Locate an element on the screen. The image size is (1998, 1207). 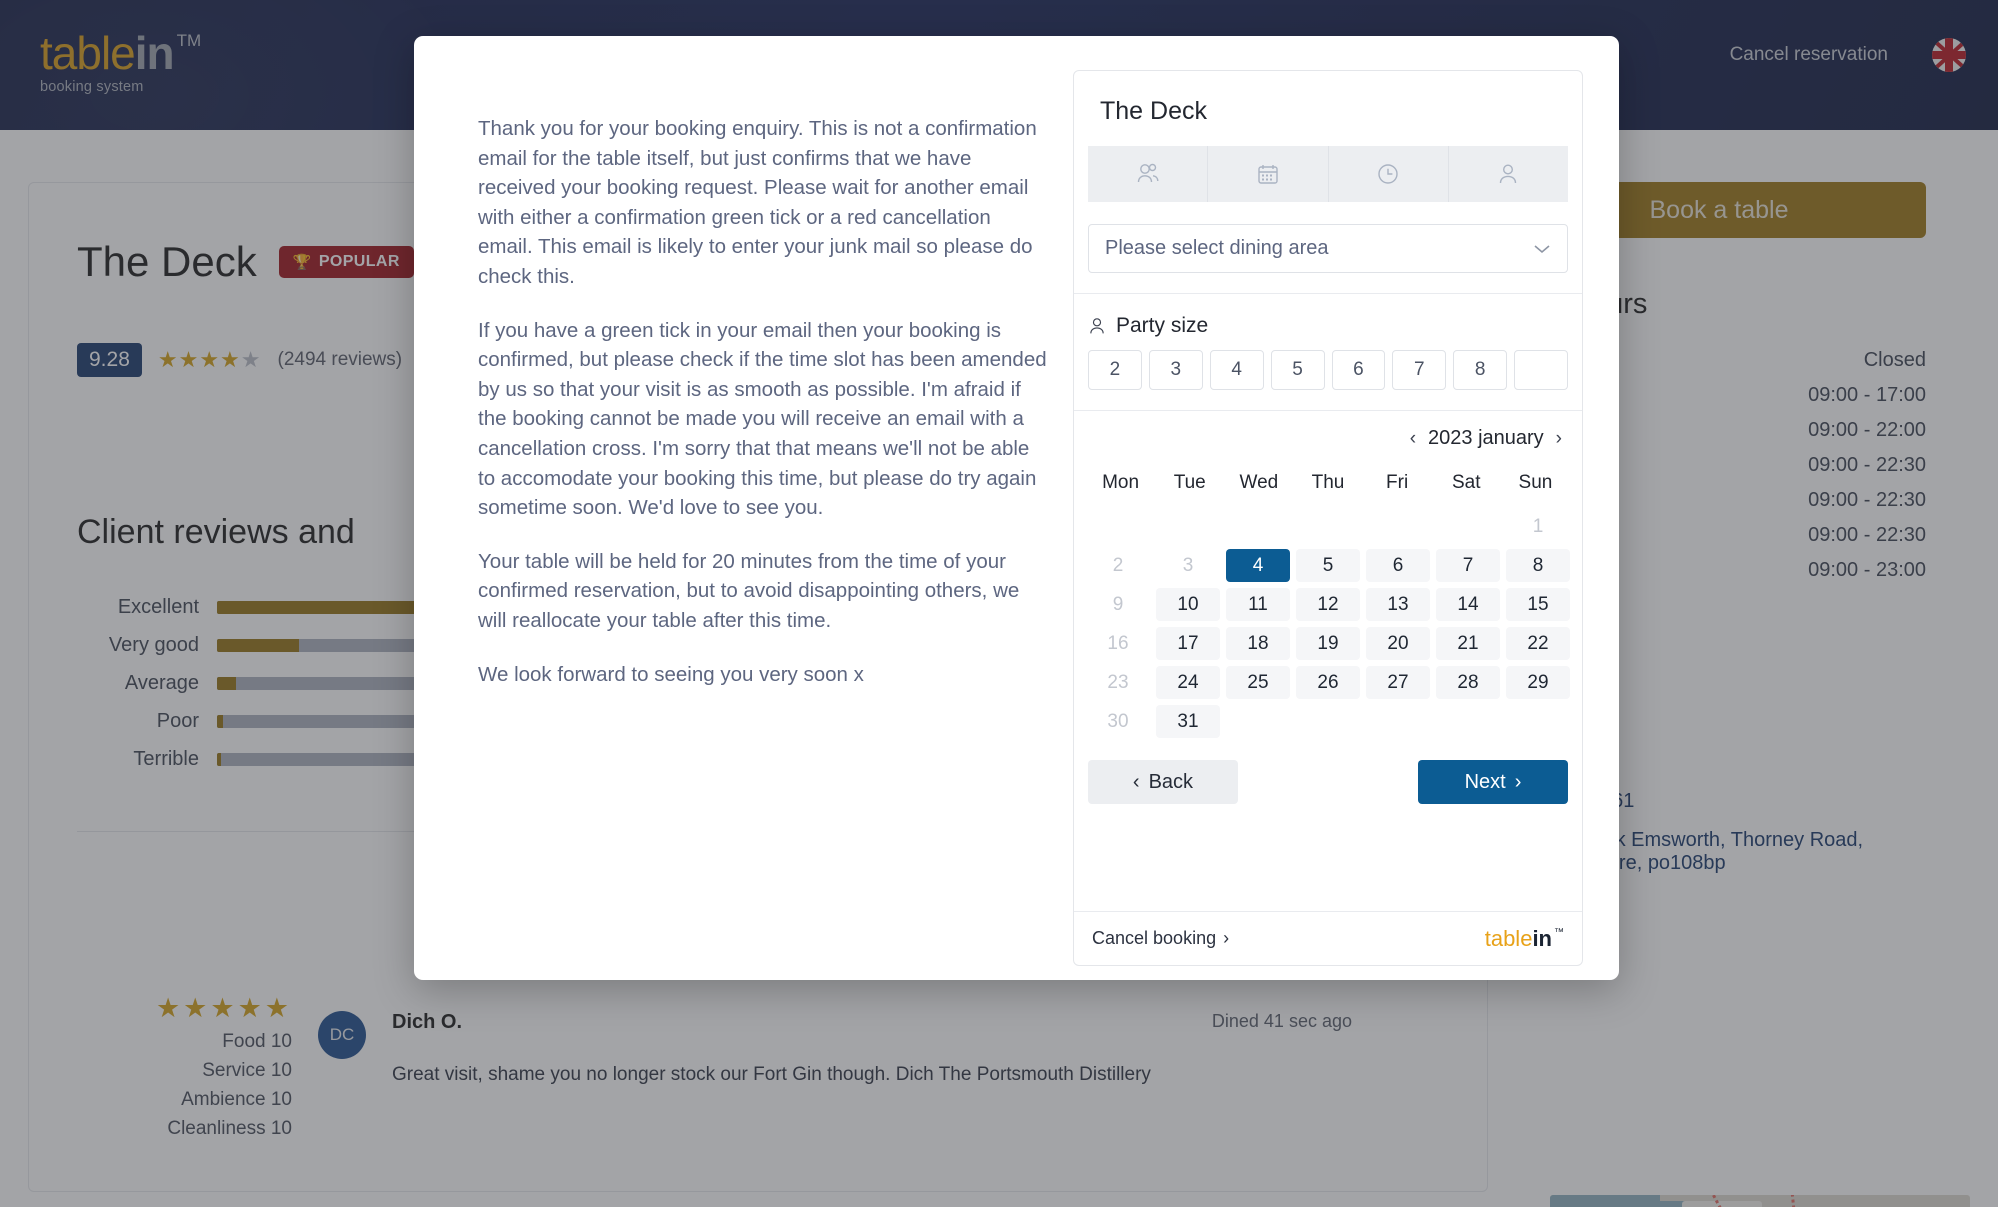
widget-restaurant-title: The Deck is located at coordinates (1153, 111).